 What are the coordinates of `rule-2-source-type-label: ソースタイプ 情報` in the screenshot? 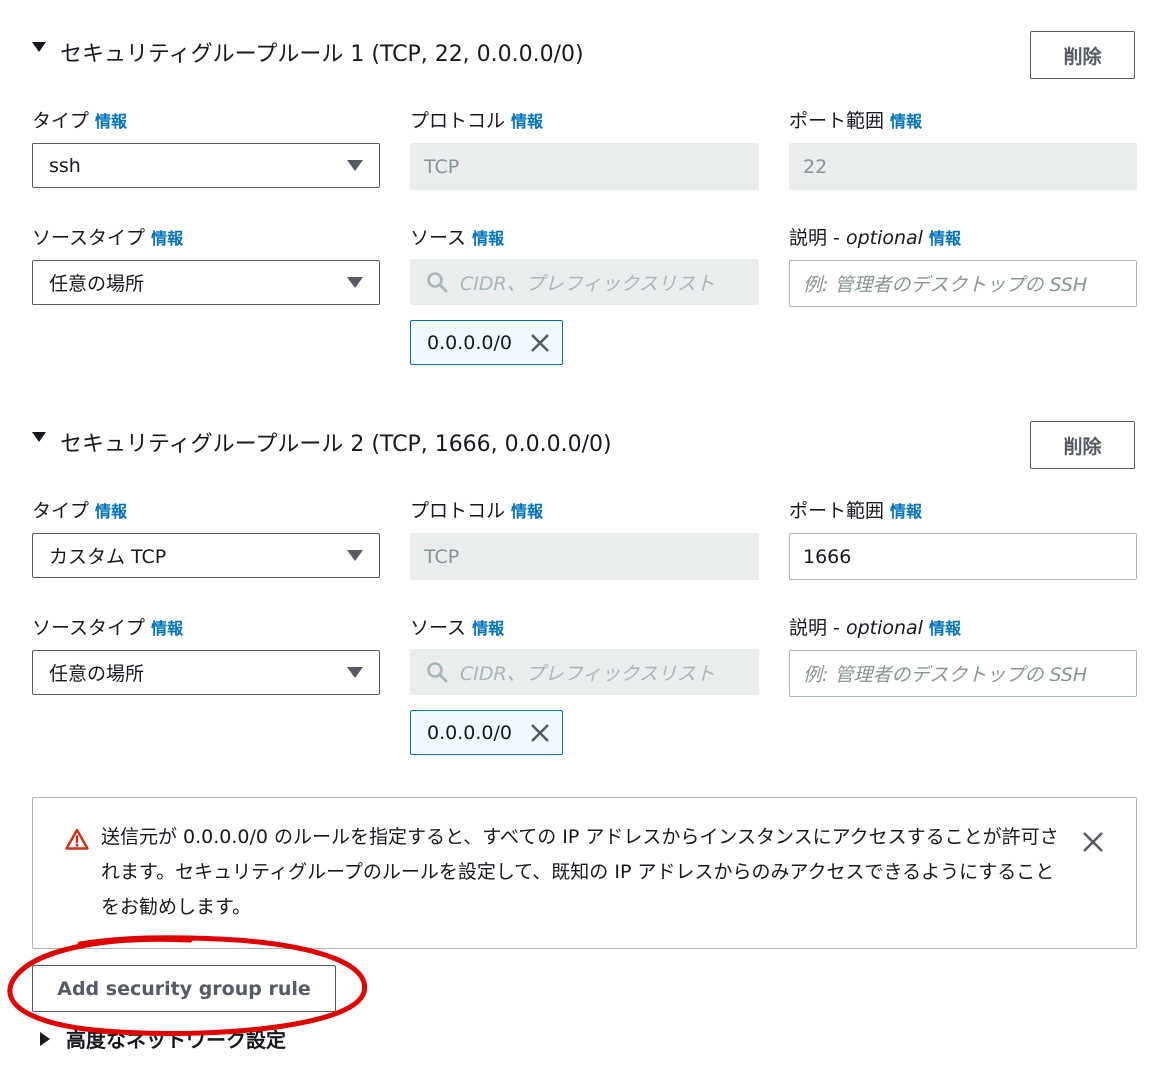 It's located at (107, 626).